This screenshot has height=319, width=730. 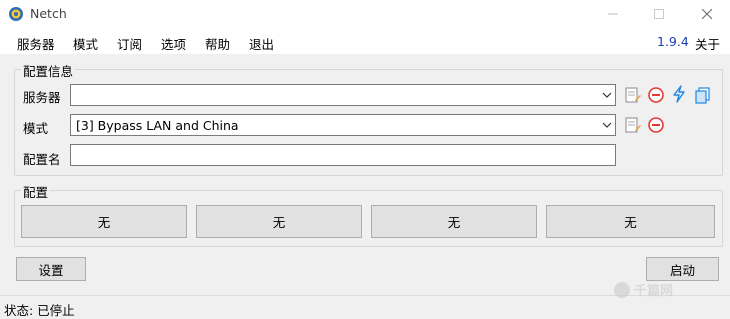 I want to click on close-button, so click(x=707, y=14).